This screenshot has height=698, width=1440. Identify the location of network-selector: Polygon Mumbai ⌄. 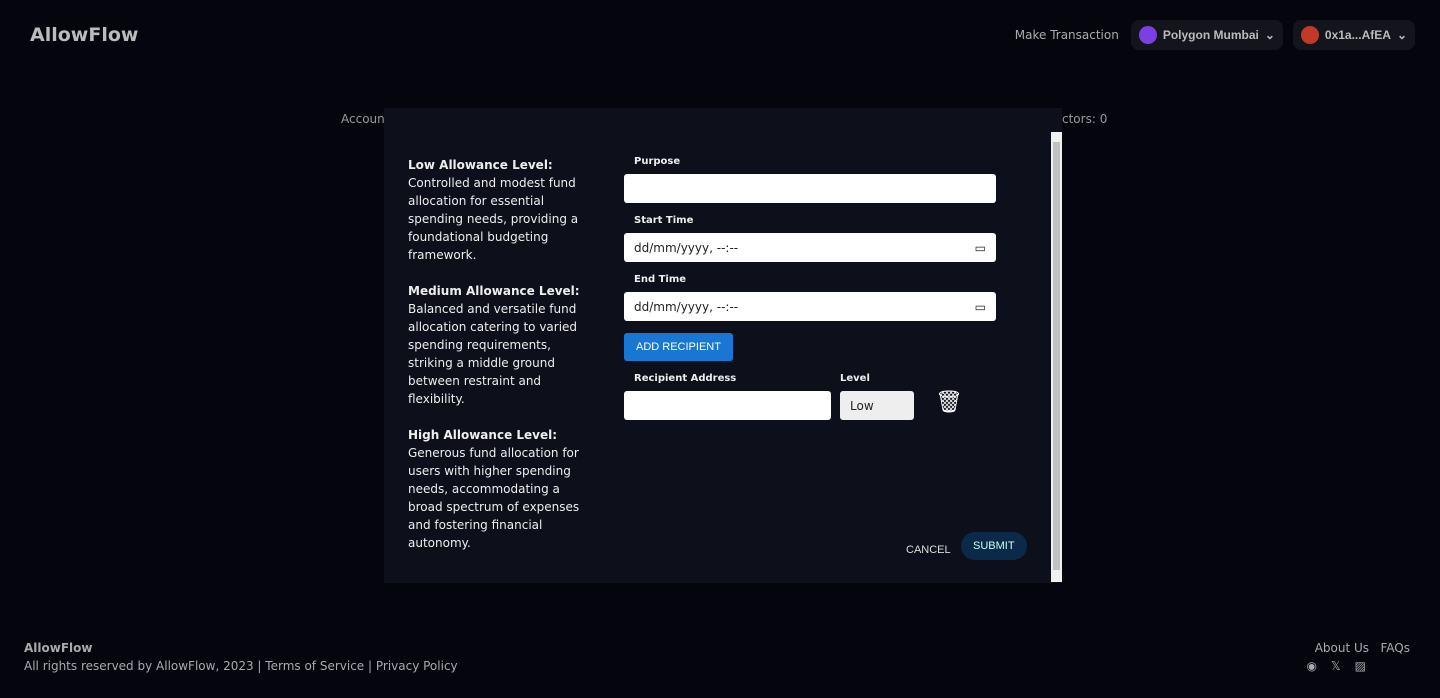
(1206, 35).